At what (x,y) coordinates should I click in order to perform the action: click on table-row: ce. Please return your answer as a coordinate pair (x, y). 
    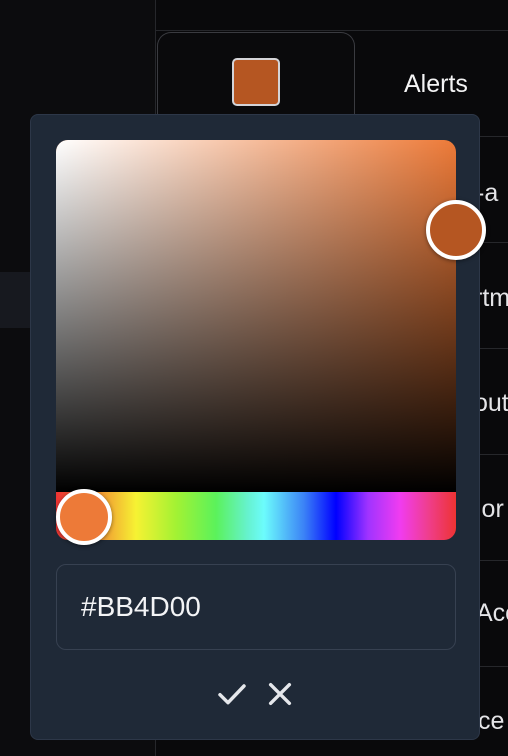
    Looking at the image, I should click on (493, 721).